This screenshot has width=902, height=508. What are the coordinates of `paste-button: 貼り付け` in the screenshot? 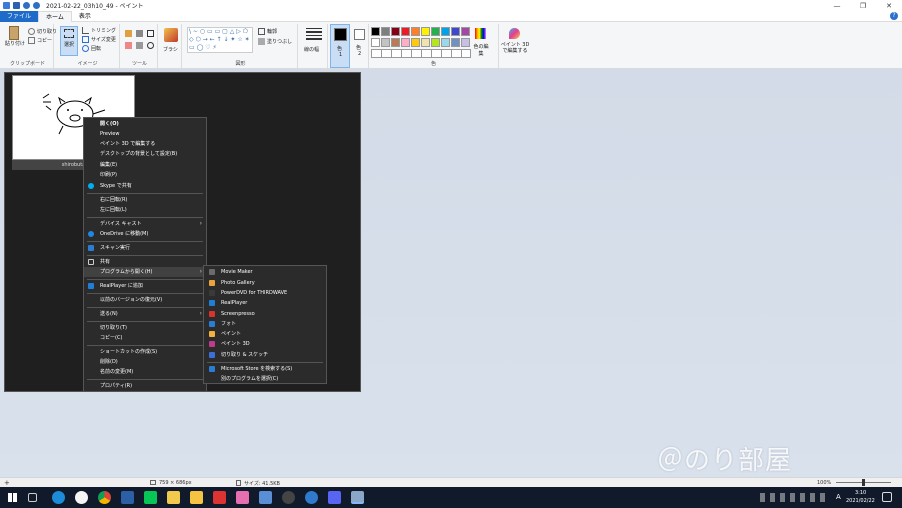 It's located at (15, 36).